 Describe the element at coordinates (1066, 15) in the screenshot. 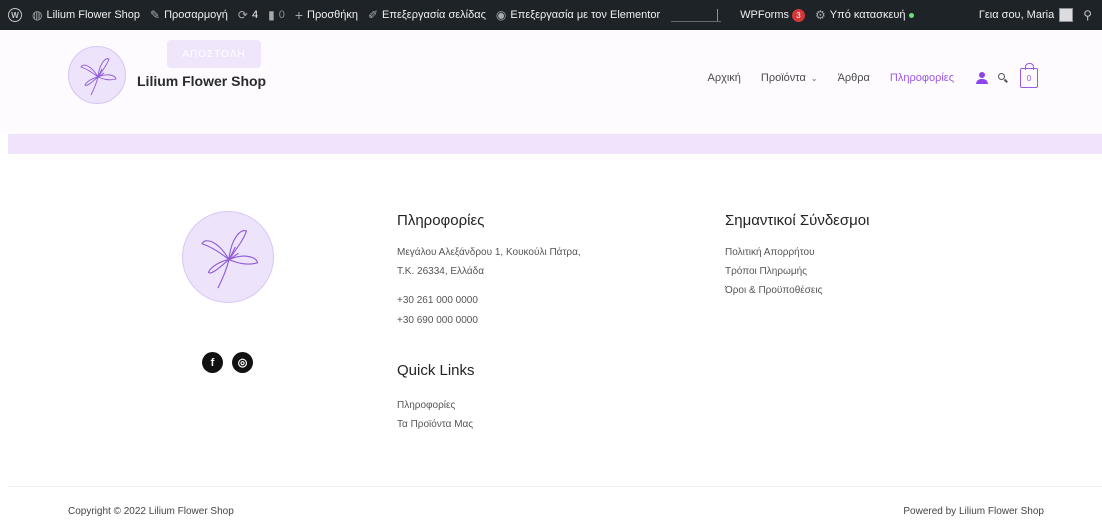

I see `avatar` at that location.